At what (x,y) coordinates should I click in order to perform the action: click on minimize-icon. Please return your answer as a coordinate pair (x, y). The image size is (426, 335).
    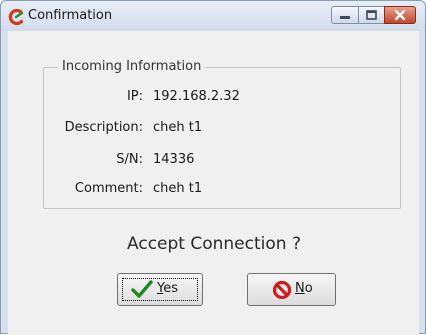
    Looking at the image, I should click on (345, 17).